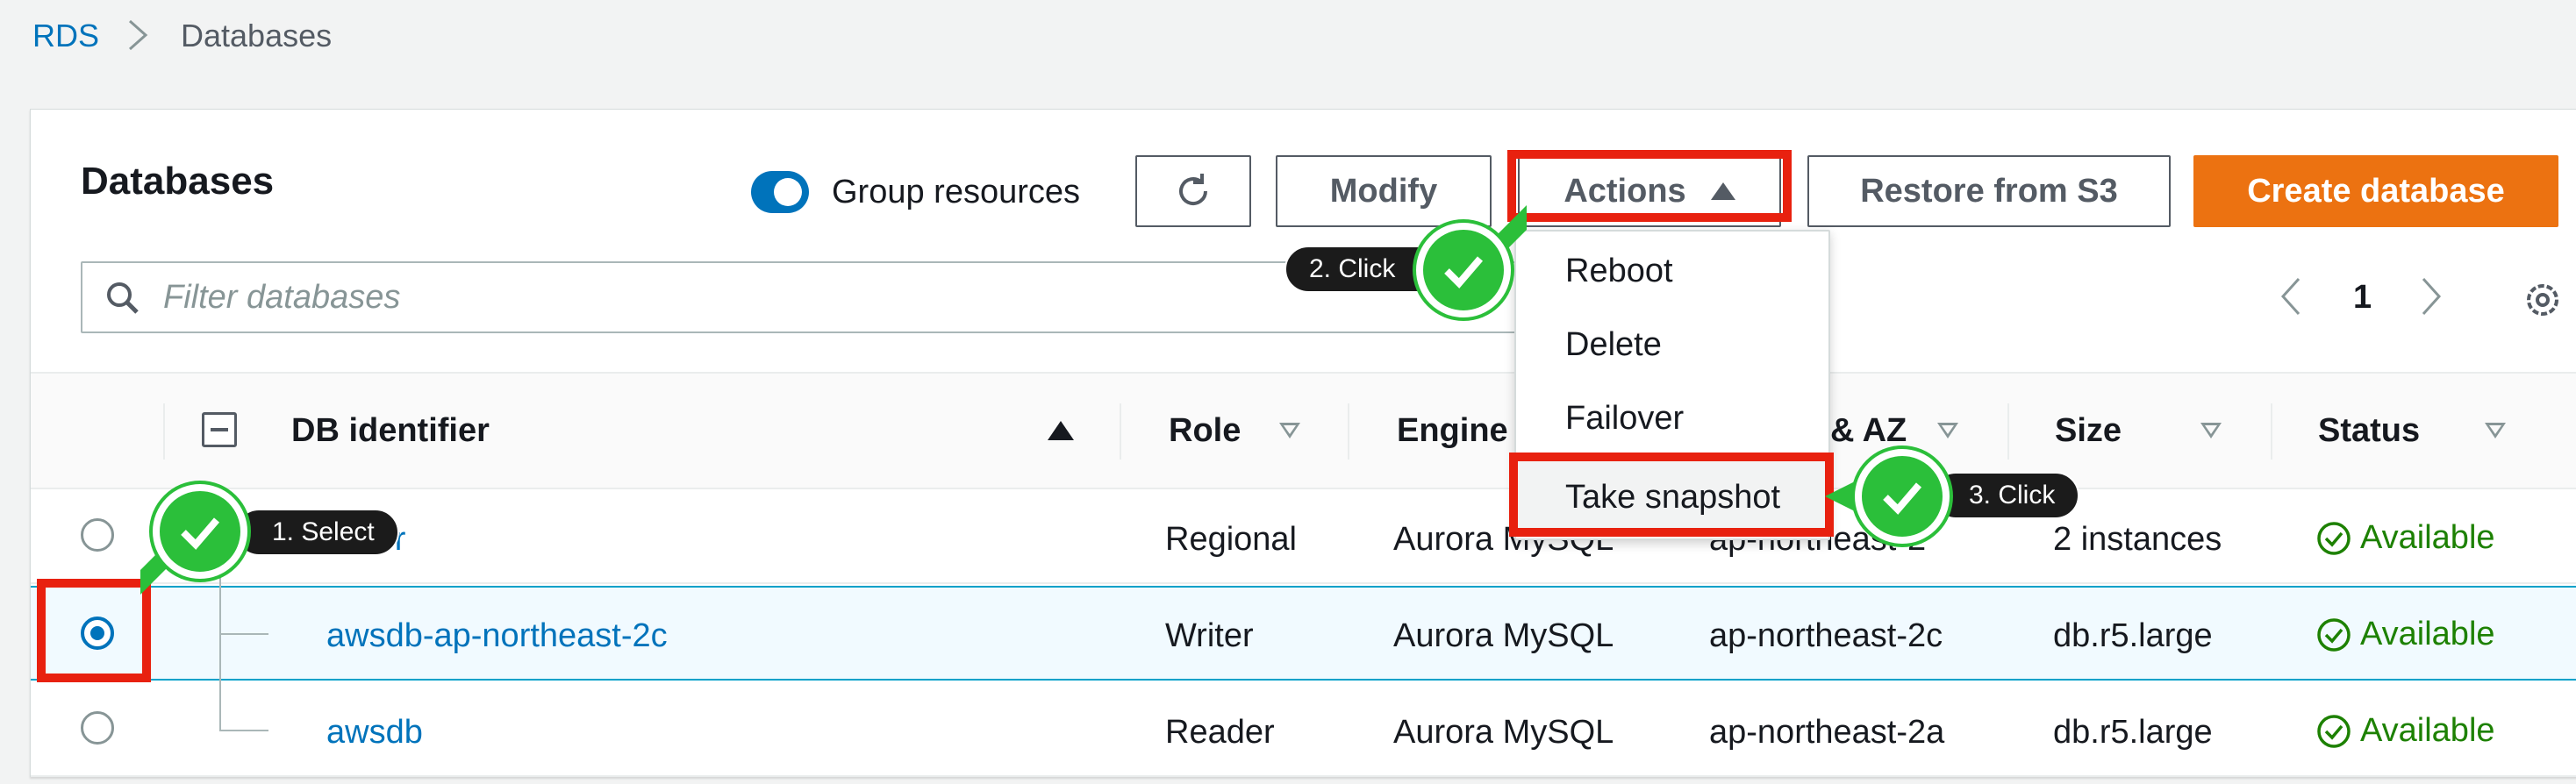 This screenshot has width=2576, height=784. Describe the element at coordinates (1624, 419) in the screenshot. I see `menu-item-failover: Failover` at that location.